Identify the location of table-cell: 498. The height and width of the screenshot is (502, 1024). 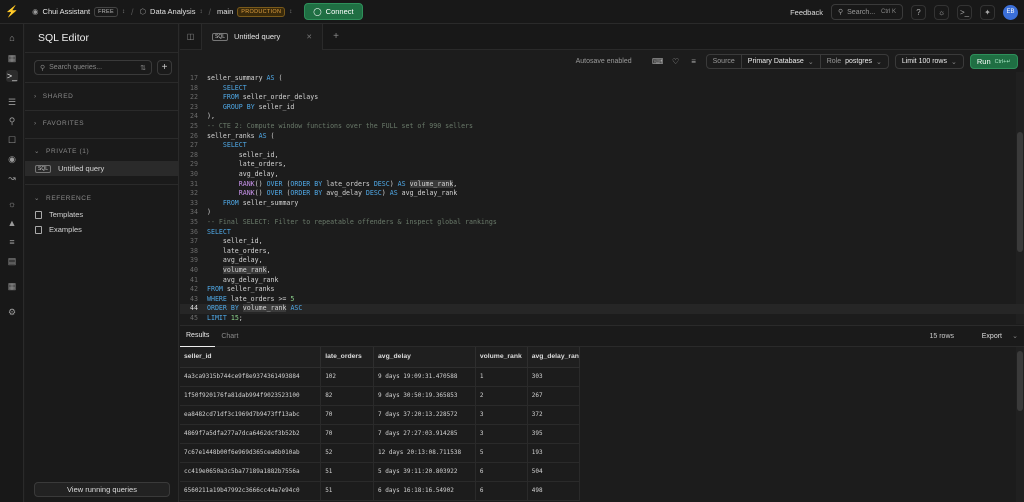
(553, 491).